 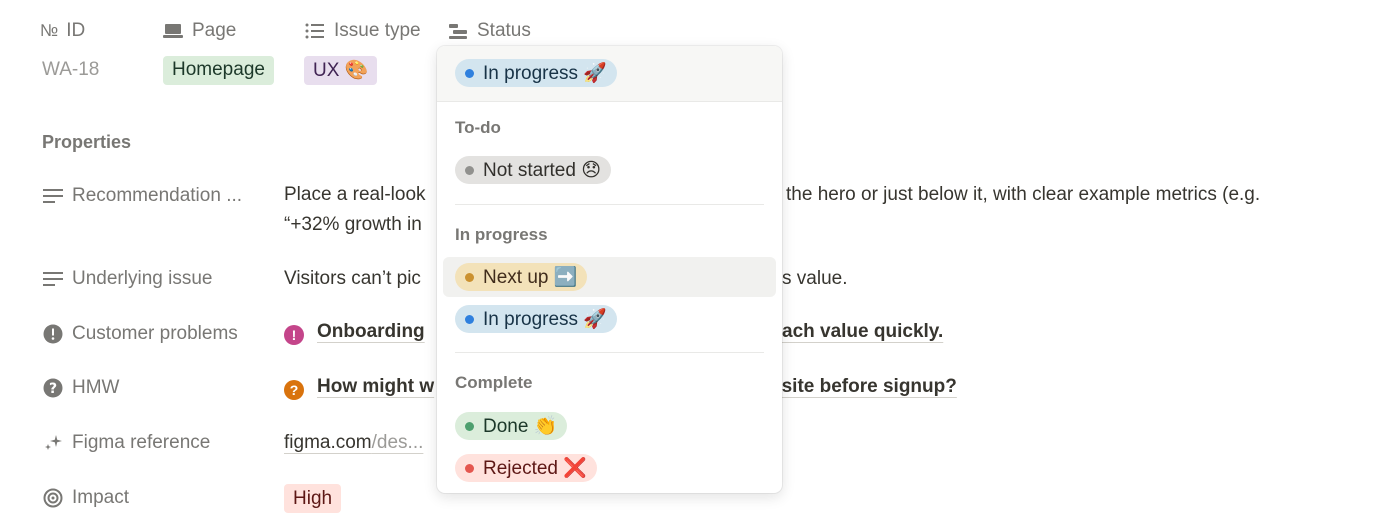 I want to click on underlying-issue-value-right: s value., so click(x=814, y=279).